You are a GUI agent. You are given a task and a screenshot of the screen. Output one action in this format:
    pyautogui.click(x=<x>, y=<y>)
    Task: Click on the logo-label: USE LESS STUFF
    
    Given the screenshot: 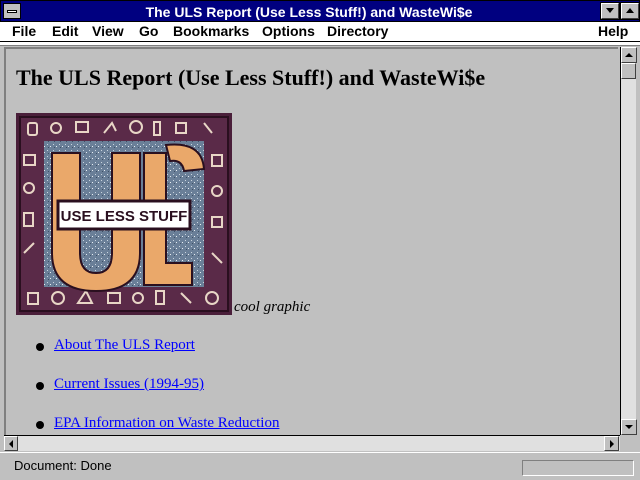 What is the action you would take?
    pyautogui.click(x=124, y=216)
    